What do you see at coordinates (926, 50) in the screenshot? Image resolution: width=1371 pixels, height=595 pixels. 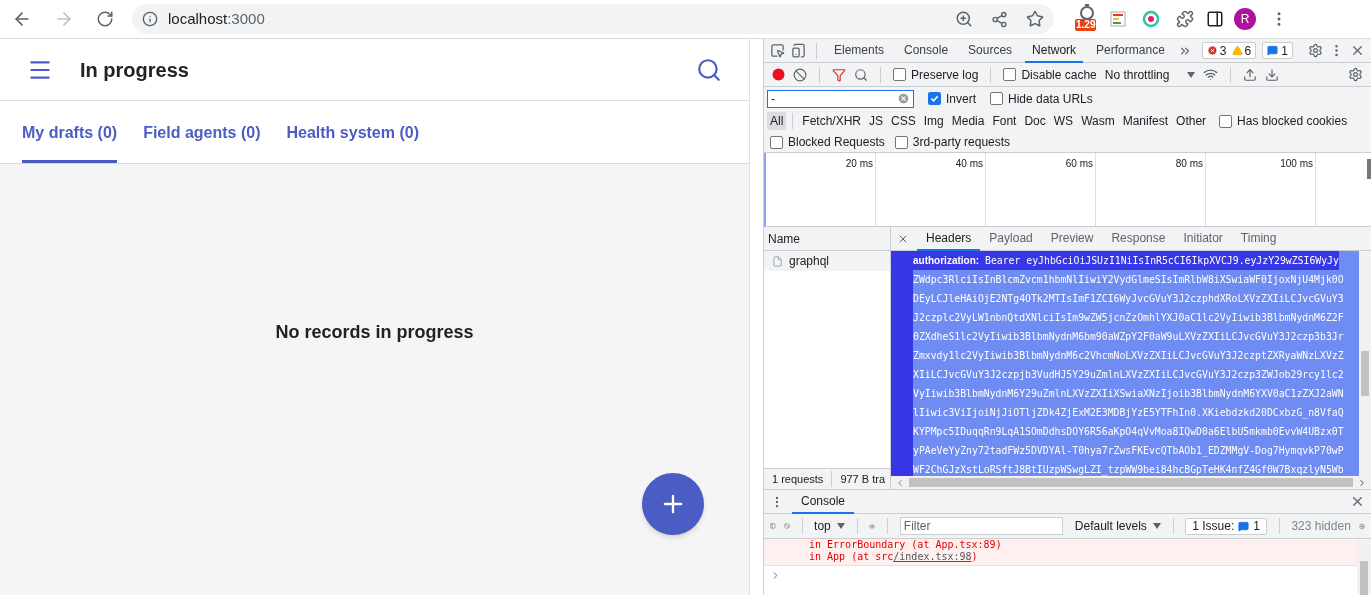 I see `devtools-tab: Console` at bounding box center [926, 50].